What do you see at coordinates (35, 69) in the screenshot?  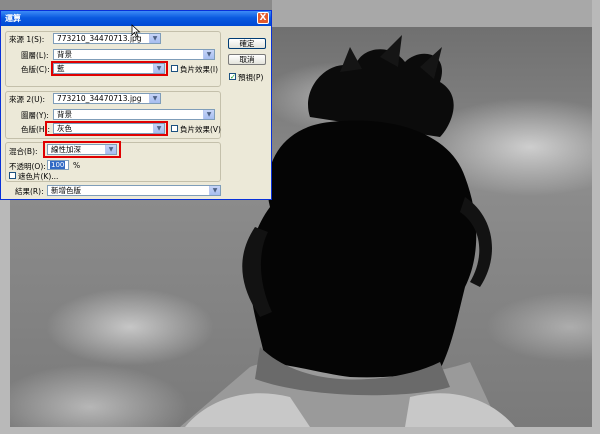 I see `source1-channel-label: 色版(C):` at bounding box center [35, 69].